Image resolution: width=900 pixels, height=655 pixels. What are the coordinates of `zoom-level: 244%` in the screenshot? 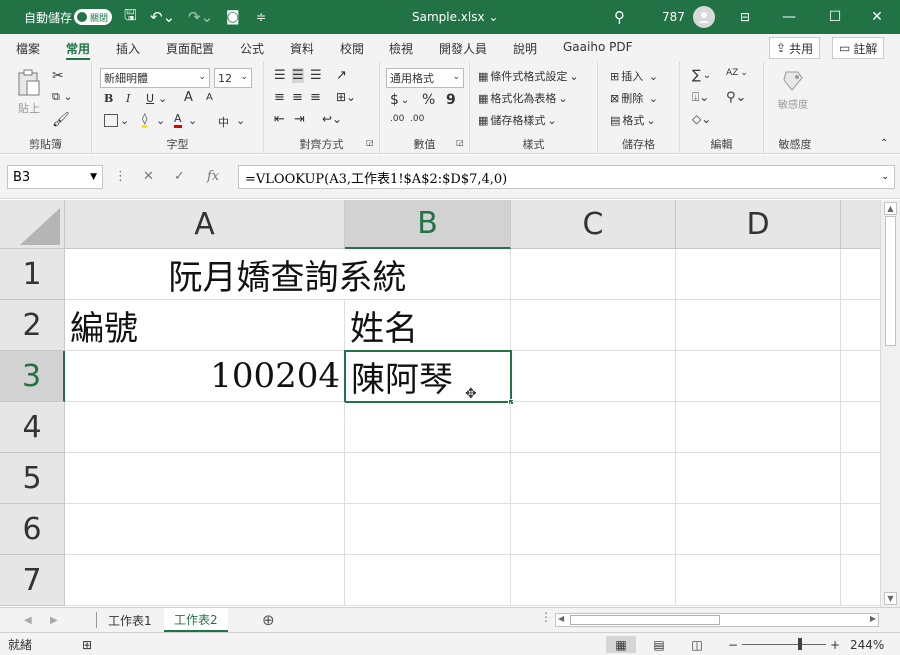 It's located at (867, 644).